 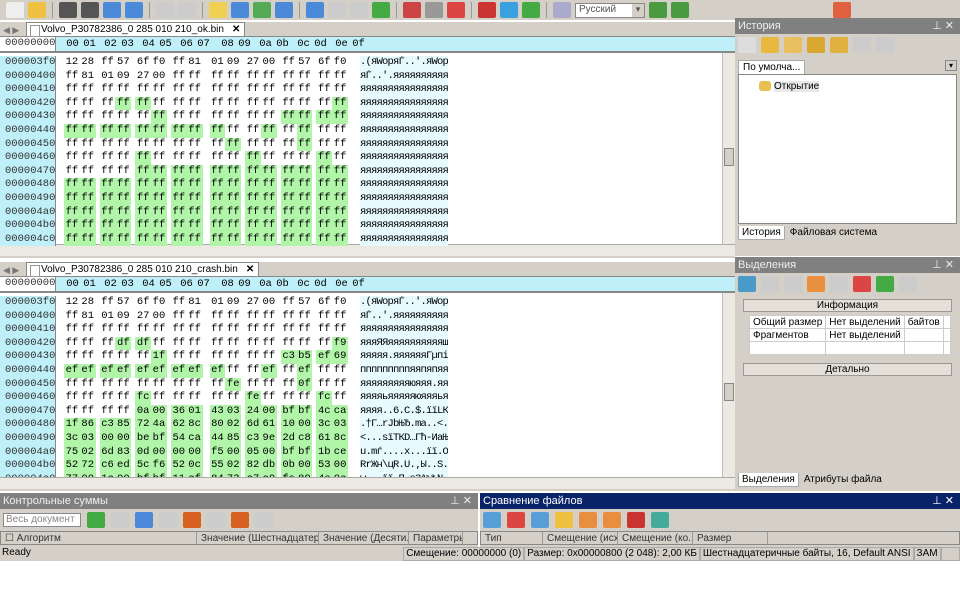 I want to click on diff-byte: 10, so click(x=288, y=425).